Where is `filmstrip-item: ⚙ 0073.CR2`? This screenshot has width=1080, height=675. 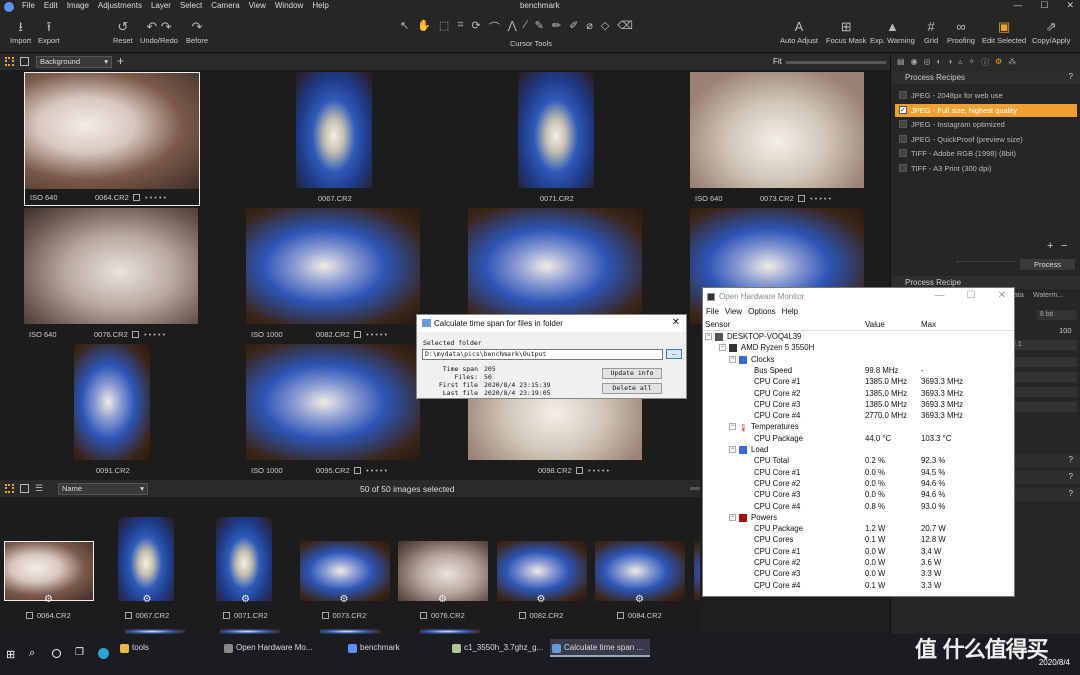
filmstrip-item: ⚙ 0073.CR2 is located at coordinates (344, 564).